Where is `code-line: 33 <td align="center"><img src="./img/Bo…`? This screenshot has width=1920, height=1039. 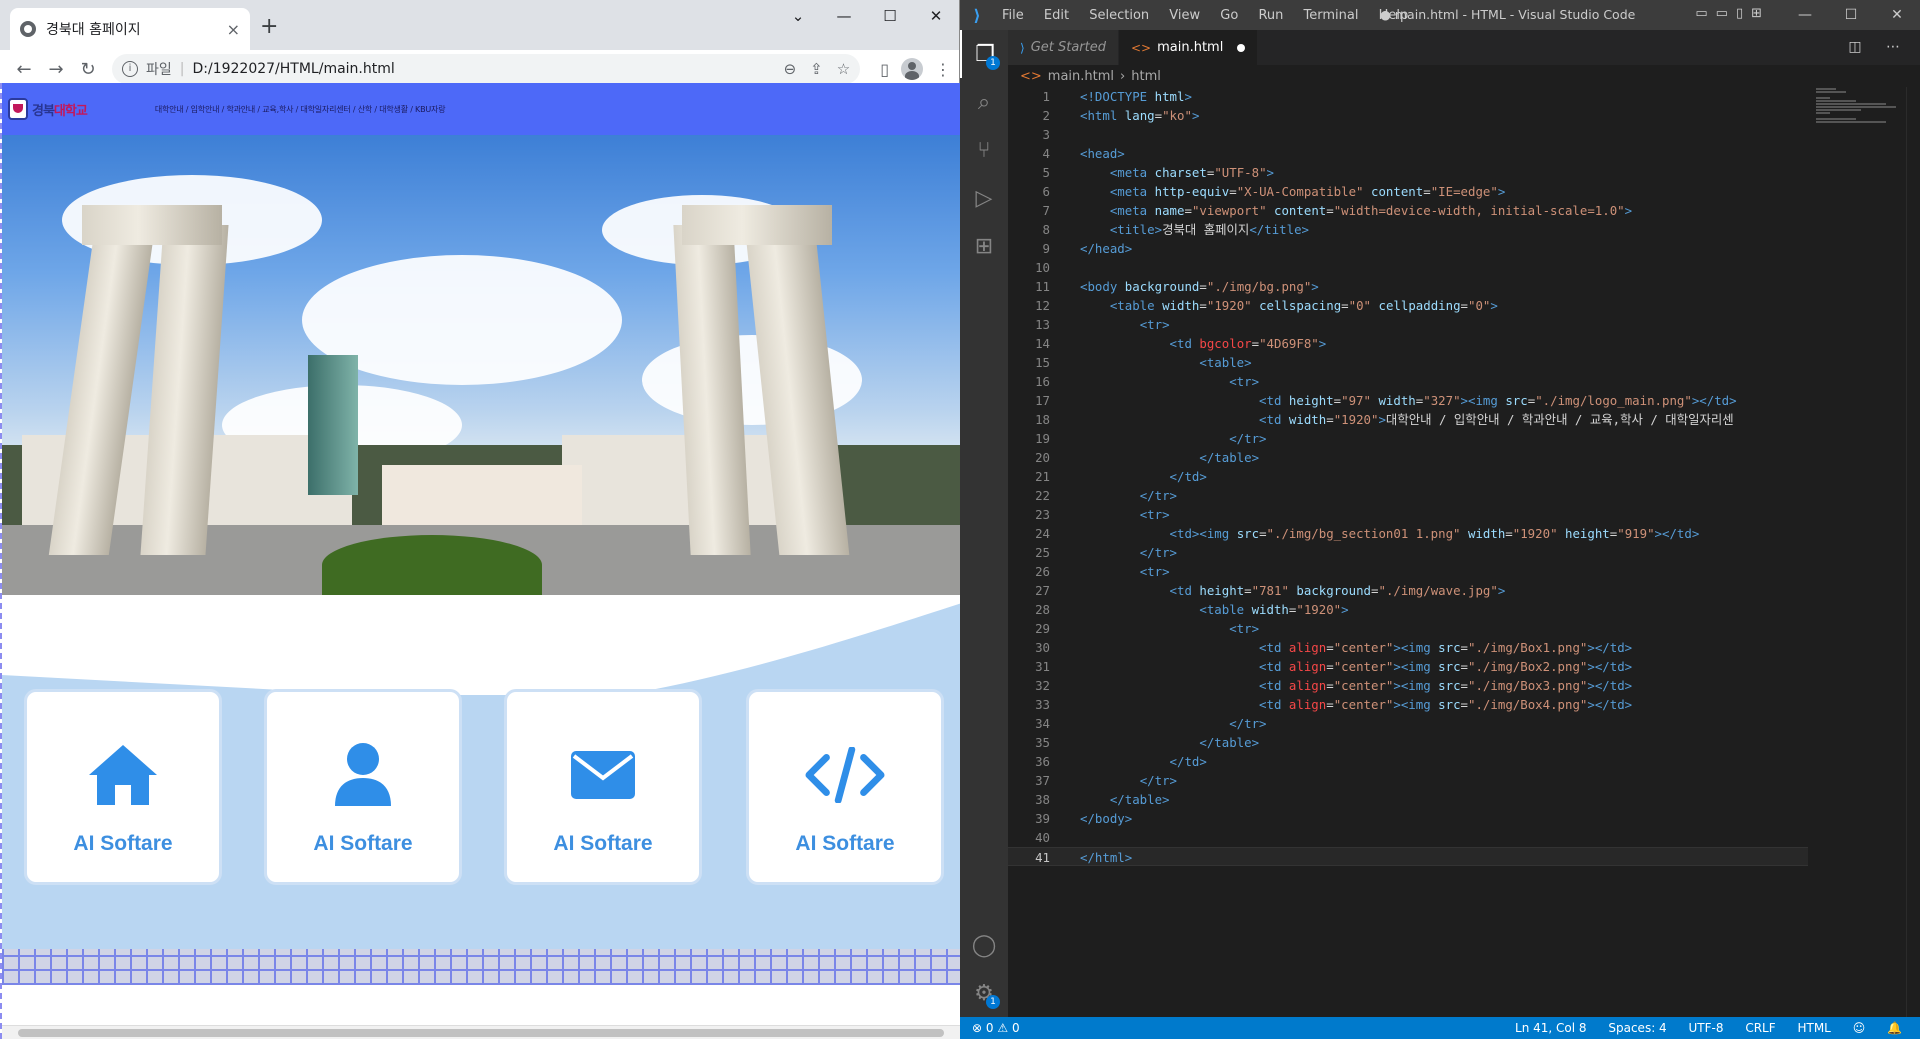
code-line: 33 <td align="center"><img src="./img/Bo… is located at coordinates (1408, 704).